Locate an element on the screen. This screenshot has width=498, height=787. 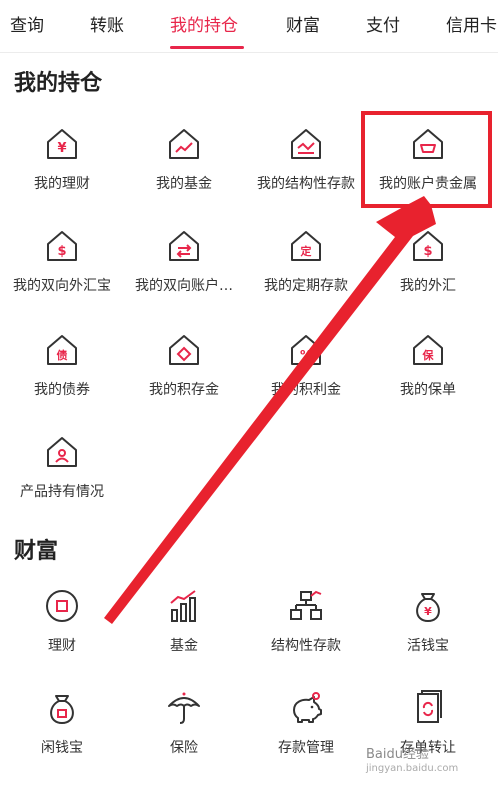
highlight-box is located at coordinates (426, 159).